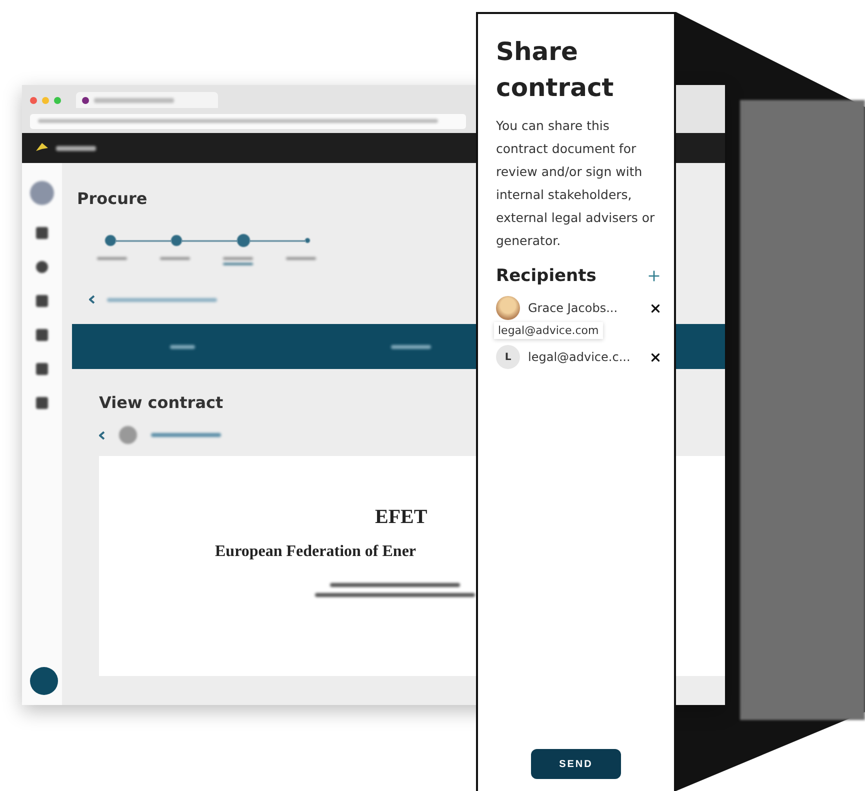  I want to click on tooltip: legal@advice.com, so click(548, 330).